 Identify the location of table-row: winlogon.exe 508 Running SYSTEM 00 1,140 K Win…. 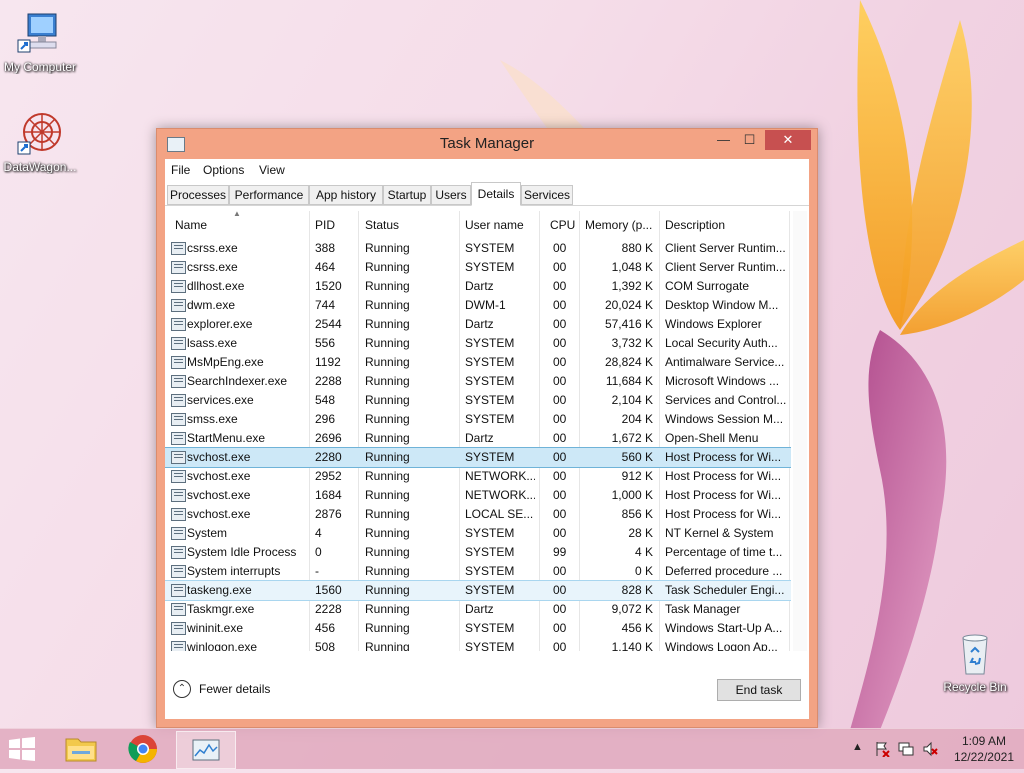
(478, 644).